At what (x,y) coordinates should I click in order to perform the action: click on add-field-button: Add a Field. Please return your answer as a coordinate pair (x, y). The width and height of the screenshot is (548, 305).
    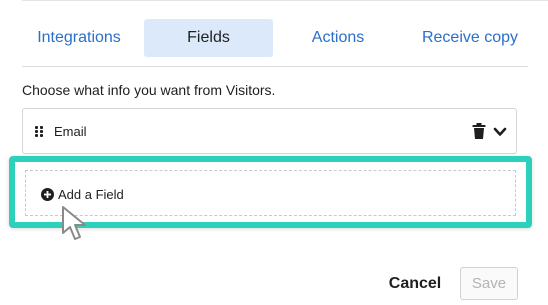
    Looking at the image, I should click on (270, 193).